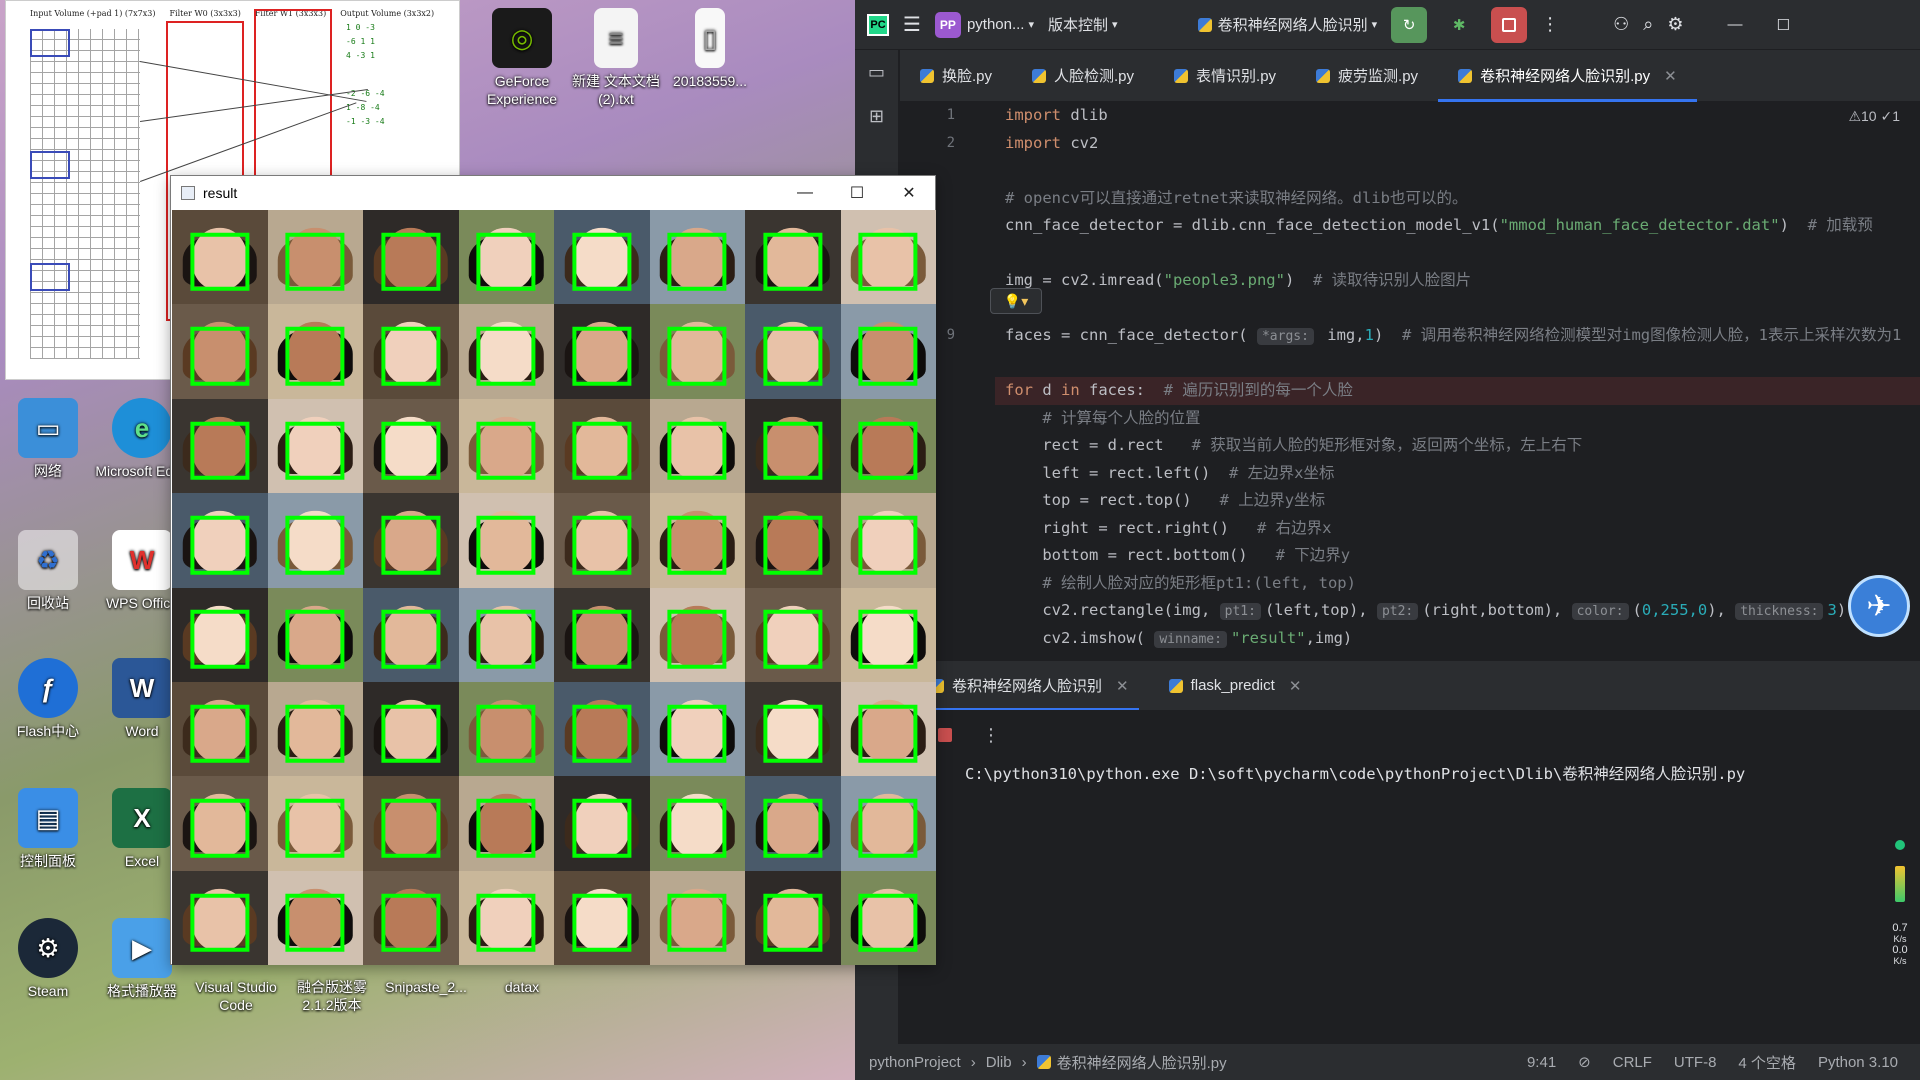 Image resolution: width=1920 pixels, height=1080 pixels. Describe the element at coordinates (1632, 1062) in the screenshot. I see `line-separator: CRLF` at that location.